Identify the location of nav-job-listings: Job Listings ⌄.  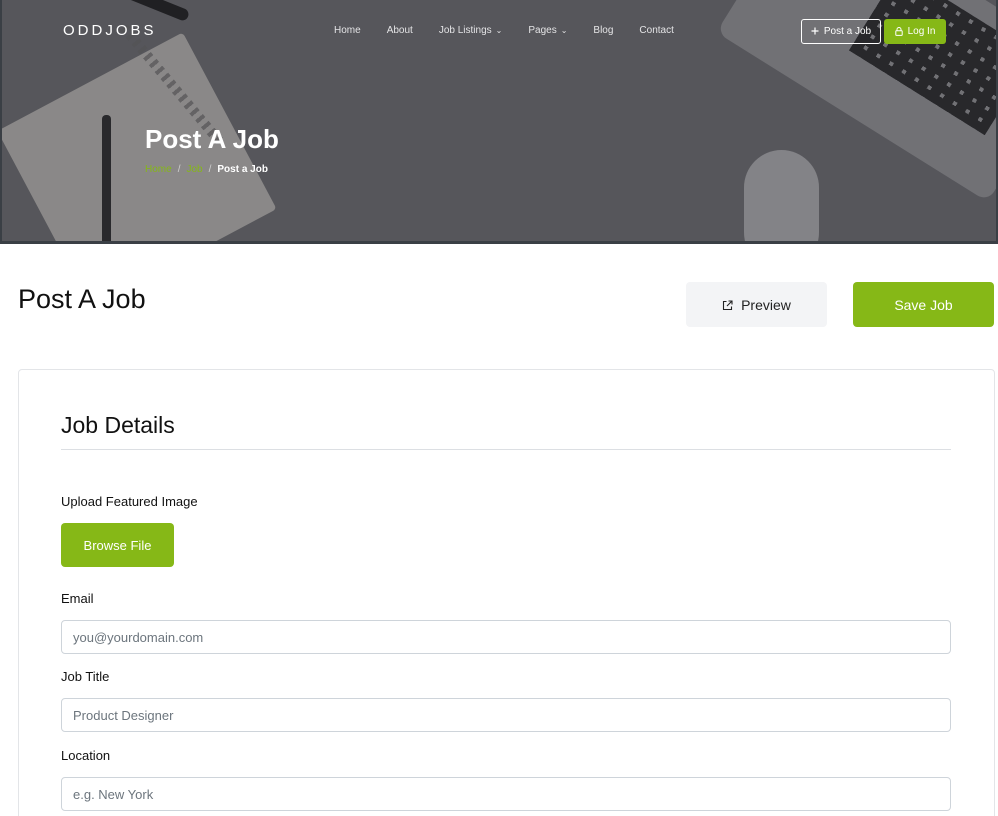
(471, 30).